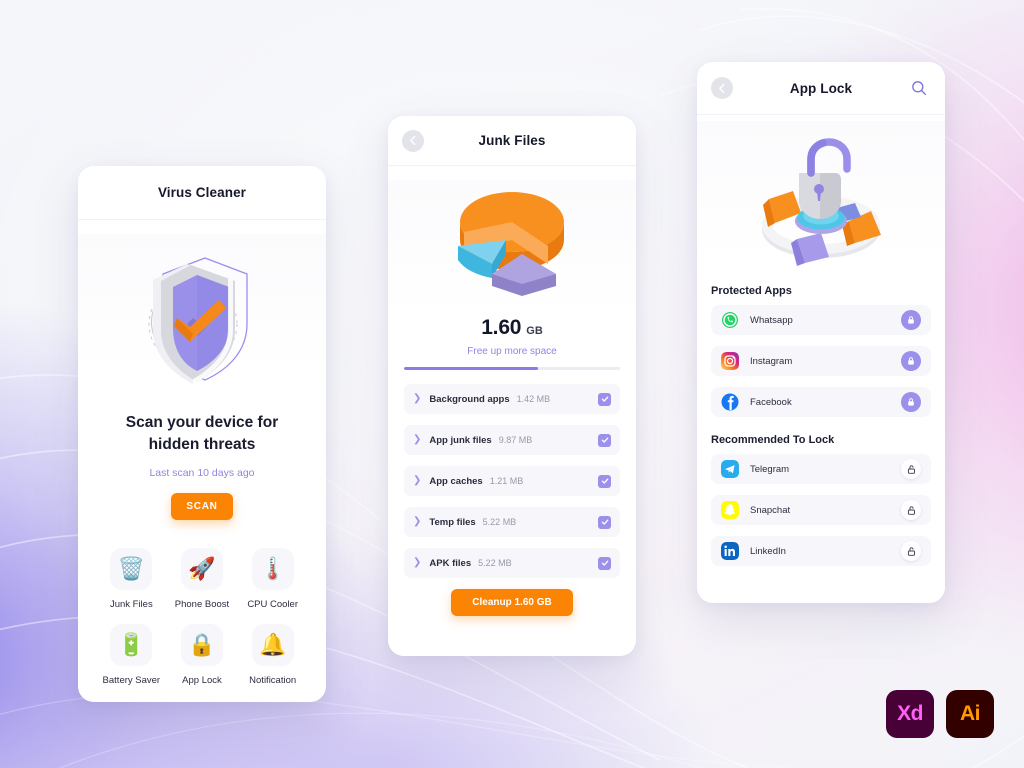 The height and width of the screenshot is (768, 1024). I want to click on app-row-snapchat: Snapchat, so click(821, 510).